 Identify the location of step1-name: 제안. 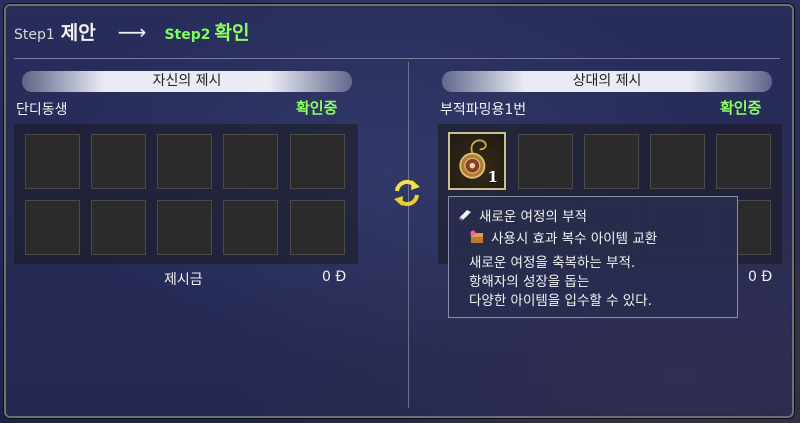
(78, 33).